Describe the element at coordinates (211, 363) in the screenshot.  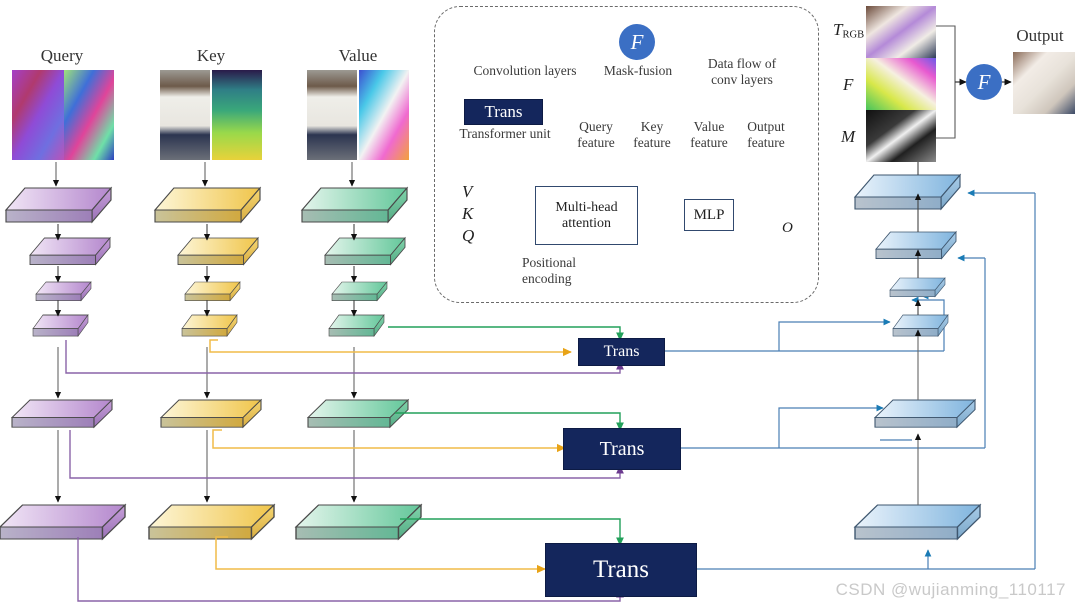
I see `key-encoder-stack` at that location.